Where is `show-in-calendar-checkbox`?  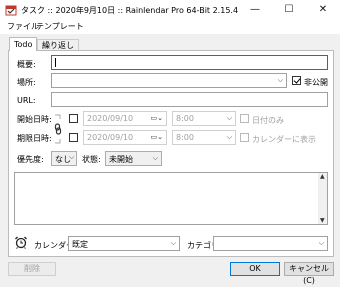 show-in-calendar-checkbox is located at coordinates (244, 137).